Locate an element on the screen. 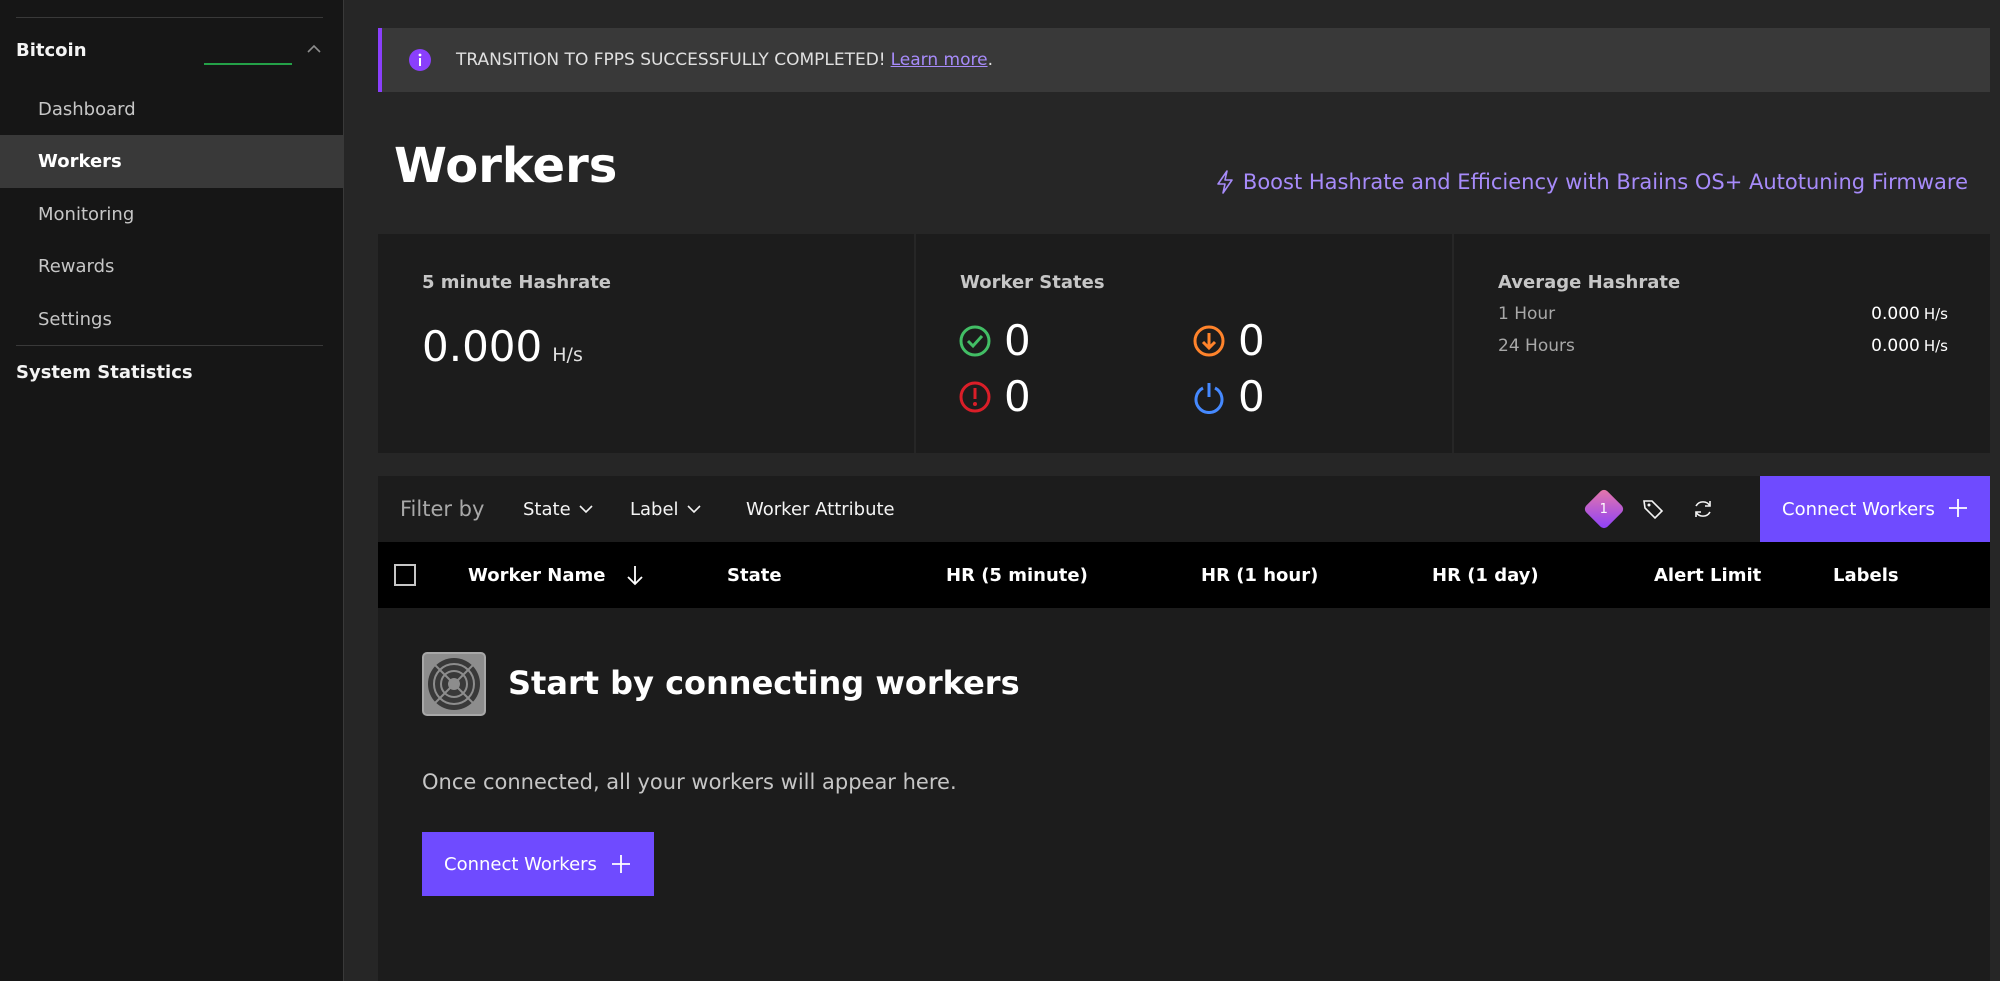 The width and height of the screenshot is (2000, 981). worker-states-card-title: Worker States is located at coordinates (1032, 282).